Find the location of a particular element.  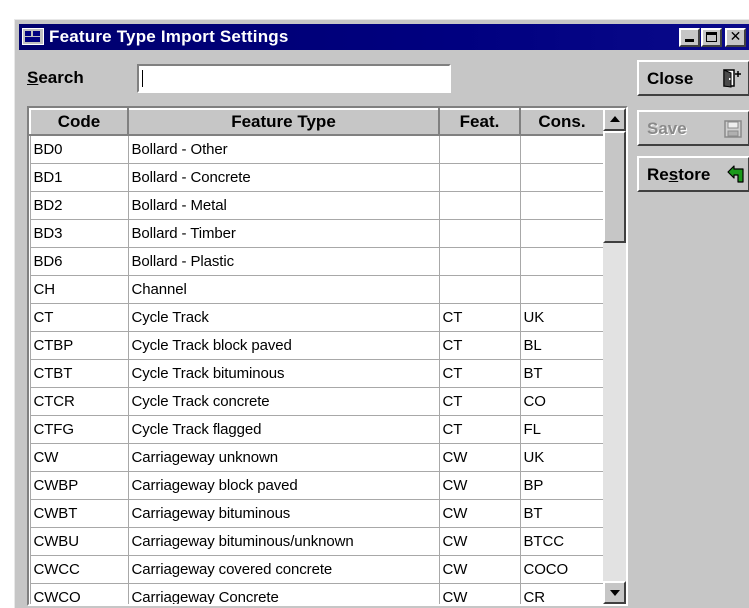

table-row: CW Carriageway unknown CW UK is located at coordinates (317, 457).